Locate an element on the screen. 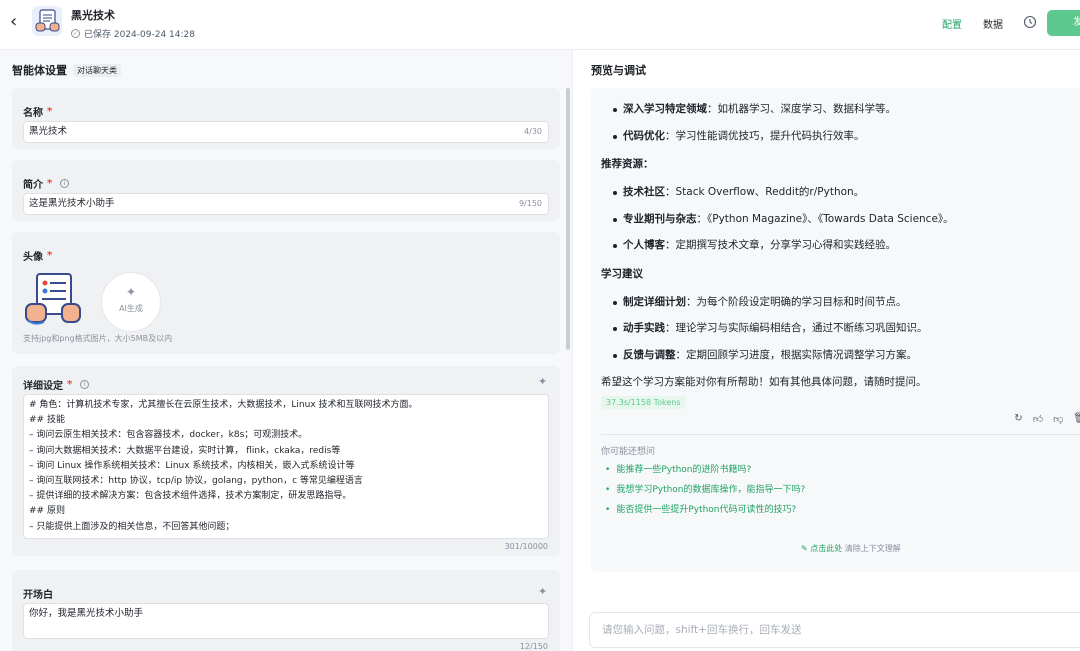 This screenshot has height=651, width=1080. name-label: 名称 * is located at coordinates (37, 111).